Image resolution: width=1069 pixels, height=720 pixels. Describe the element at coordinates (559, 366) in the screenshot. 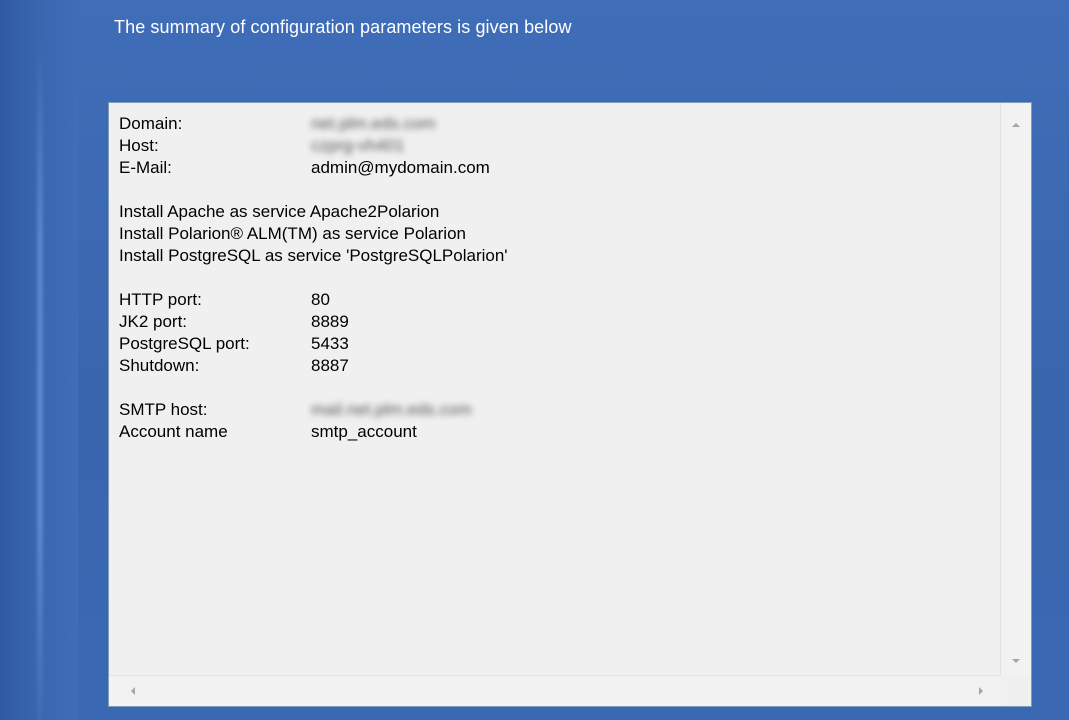

I see `summary-row-shutdown: Shutdown: 8887` at that location.